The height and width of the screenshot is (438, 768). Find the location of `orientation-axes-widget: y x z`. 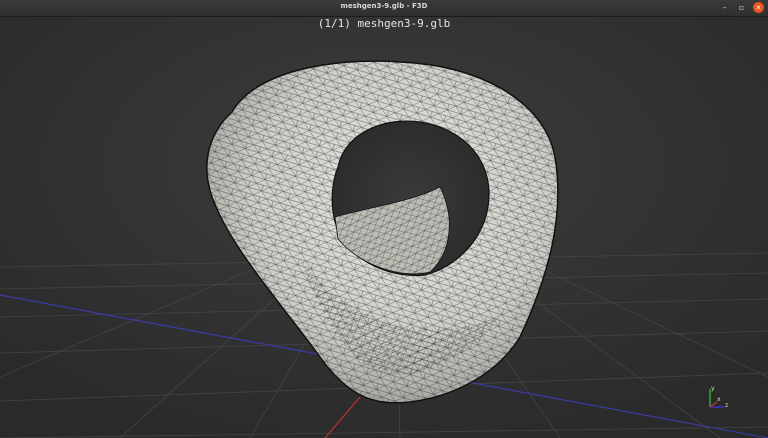

orientation-axes-widget: y x z is located at coordinates (717, 400).